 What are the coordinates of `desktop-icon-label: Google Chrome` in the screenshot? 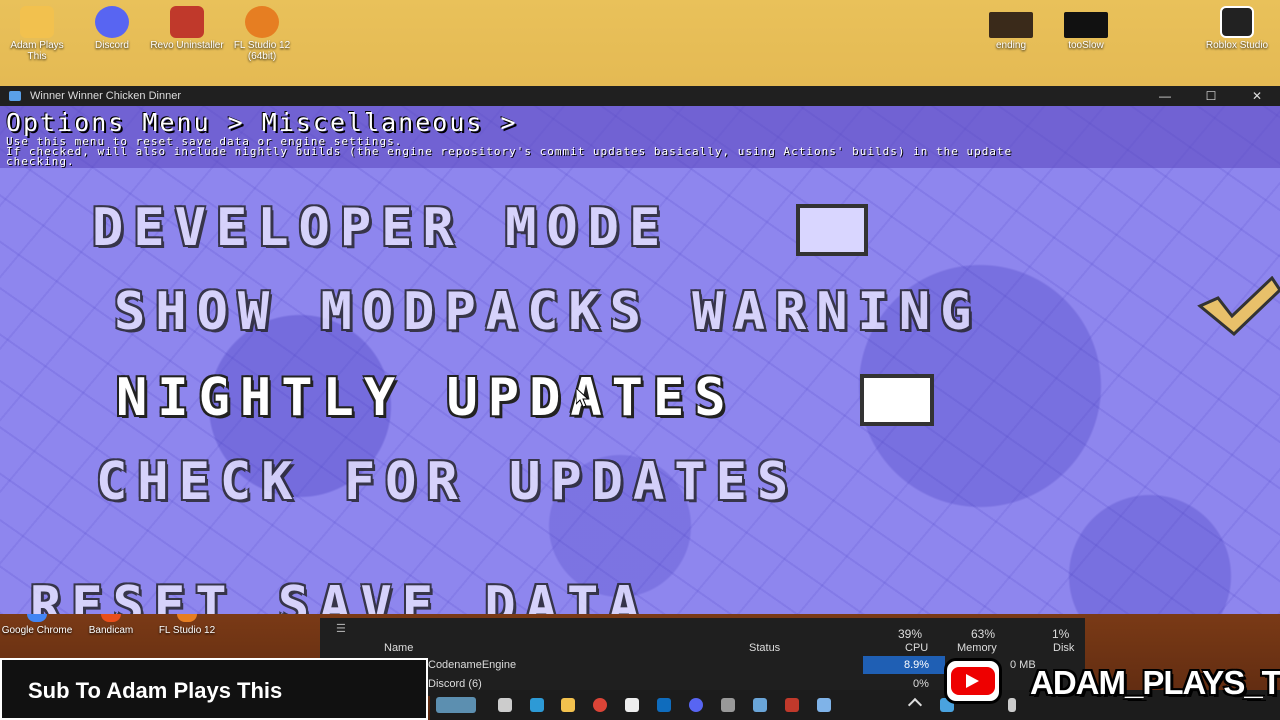 It's located at (37, 630).